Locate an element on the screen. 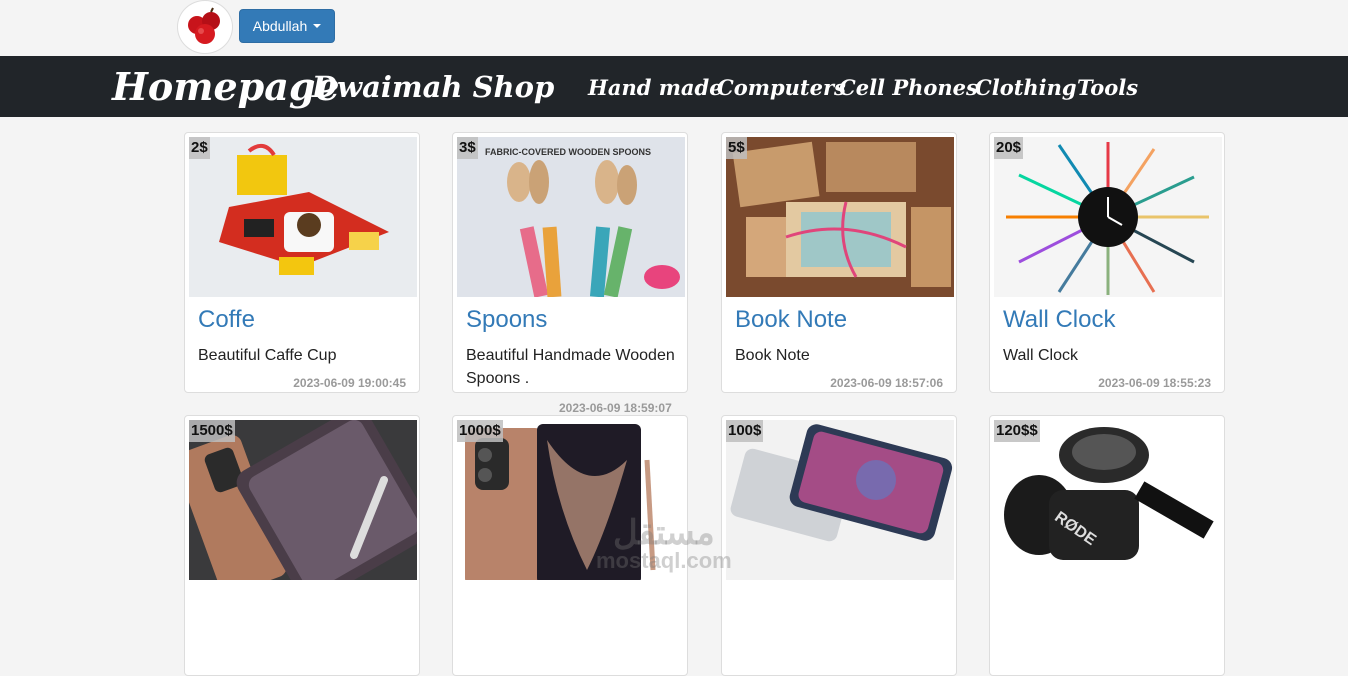 This screenshot has width=1348, height=676. rode-mic-image: RØDE is located at coordinates (1108, 500).